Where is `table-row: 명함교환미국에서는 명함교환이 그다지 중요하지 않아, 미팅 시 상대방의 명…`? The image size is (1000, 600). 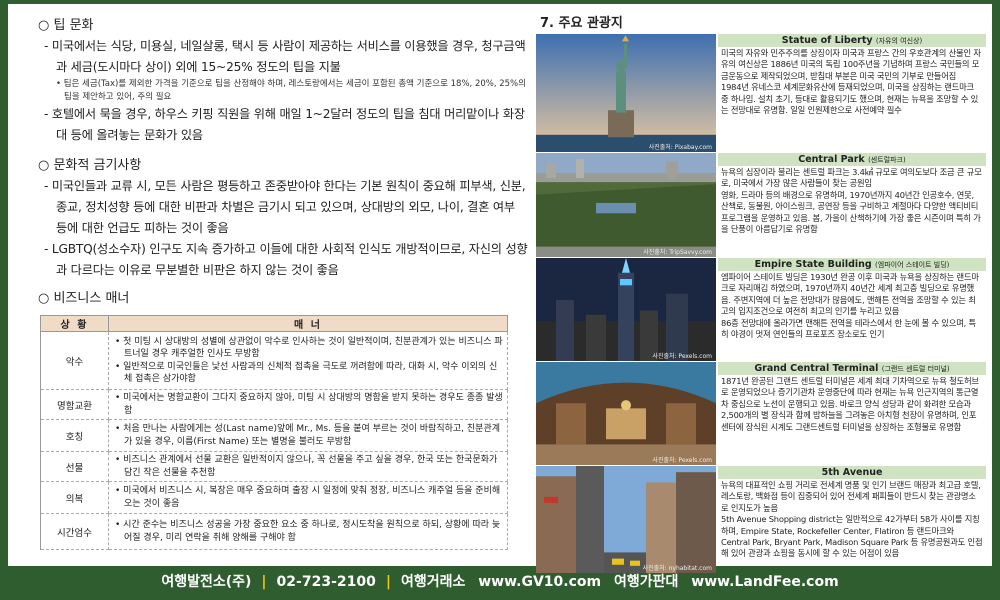 table-row: 명함교환미국에서는 명함교환이 그다지 중요하지 않아, 미팅 시 상대방의 명… is located at coordinates (274, 404).